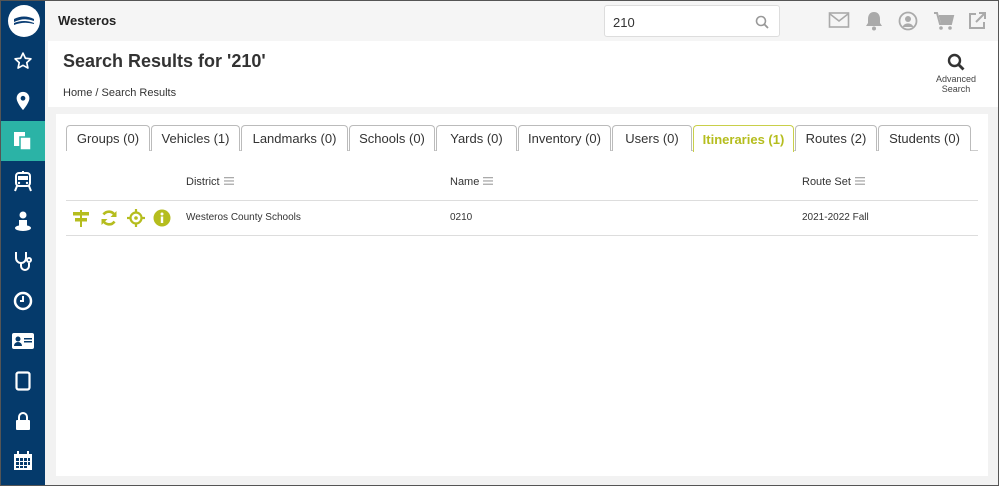  Describe the element at coordinates (908, 23) in the screenshot. I see `user-icon` at that location.